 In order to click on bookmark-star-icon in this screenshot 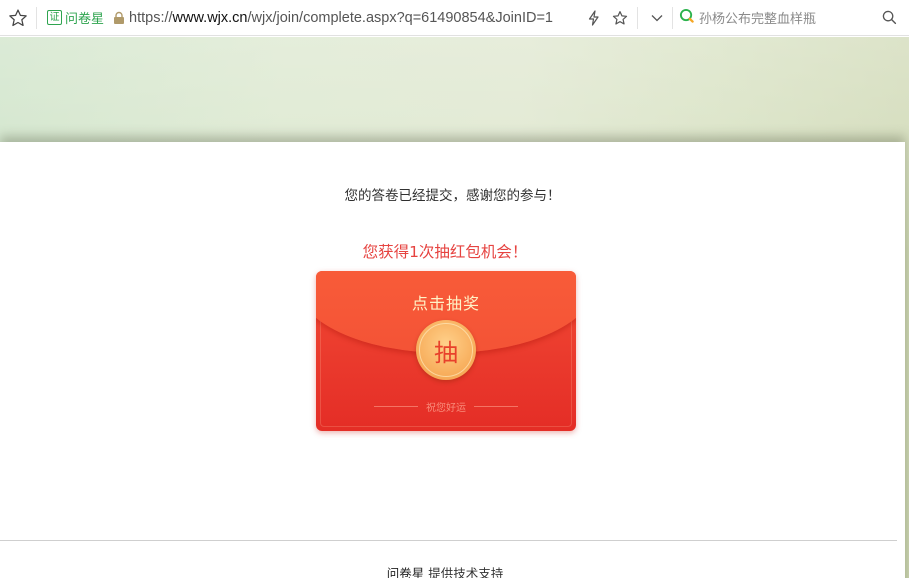, I will do `click(620, 18)`.